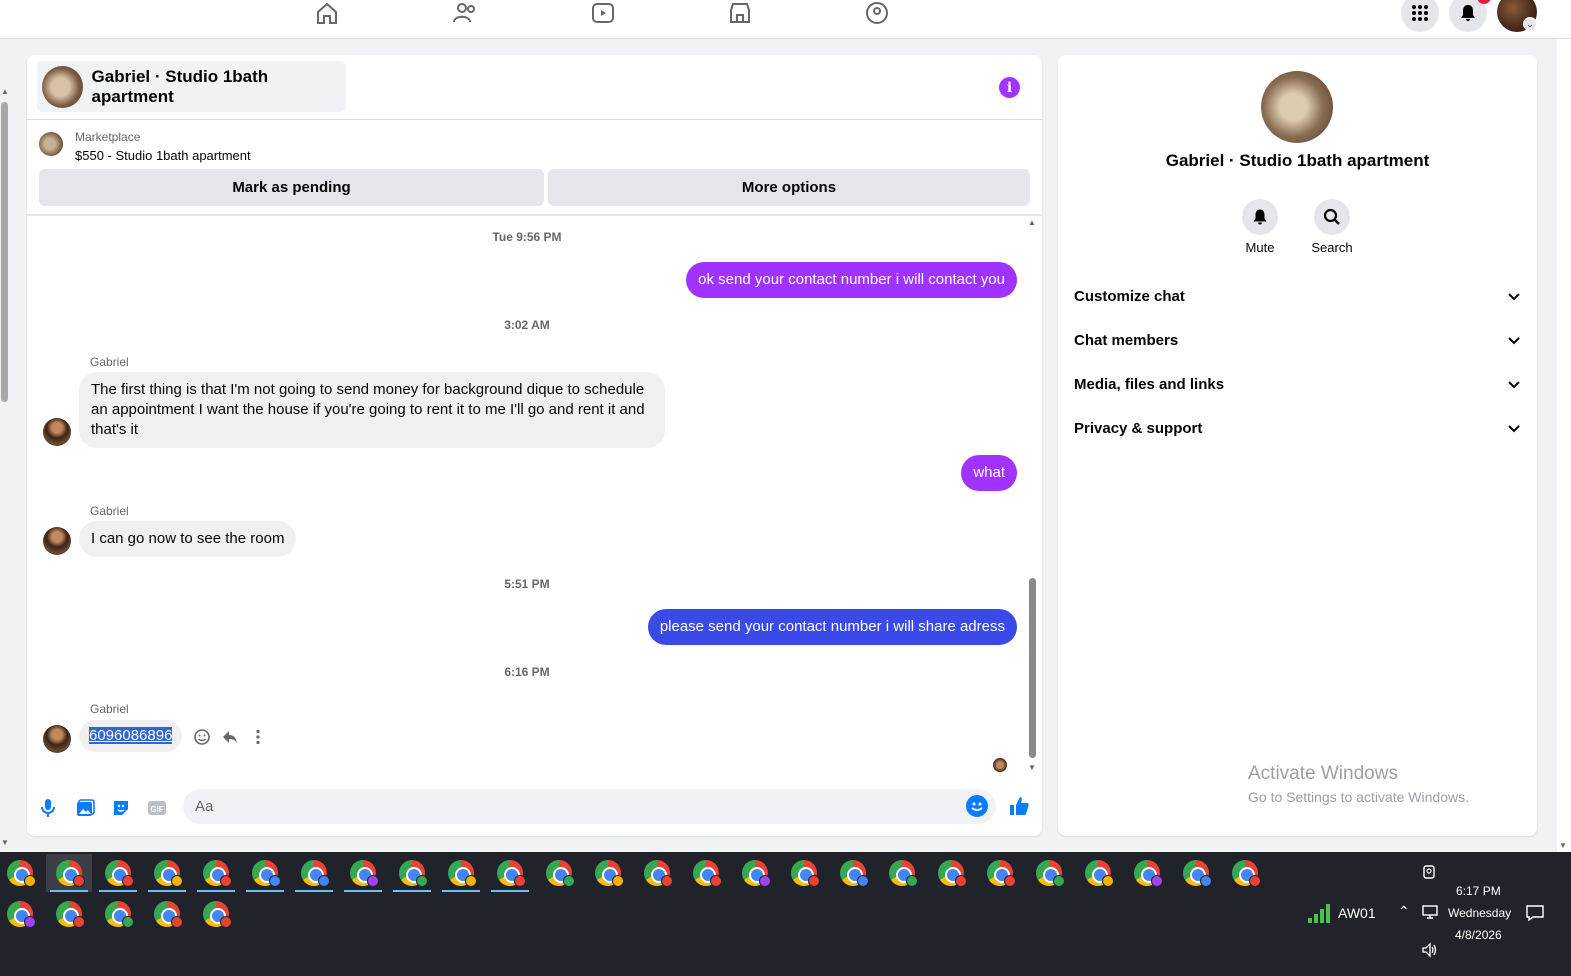 This screenshot has height=976, width=1571. Describe the element at coordinates (1297, 428) in the screenshot. I see `section-privacy-support: Privacy & support` at that location.